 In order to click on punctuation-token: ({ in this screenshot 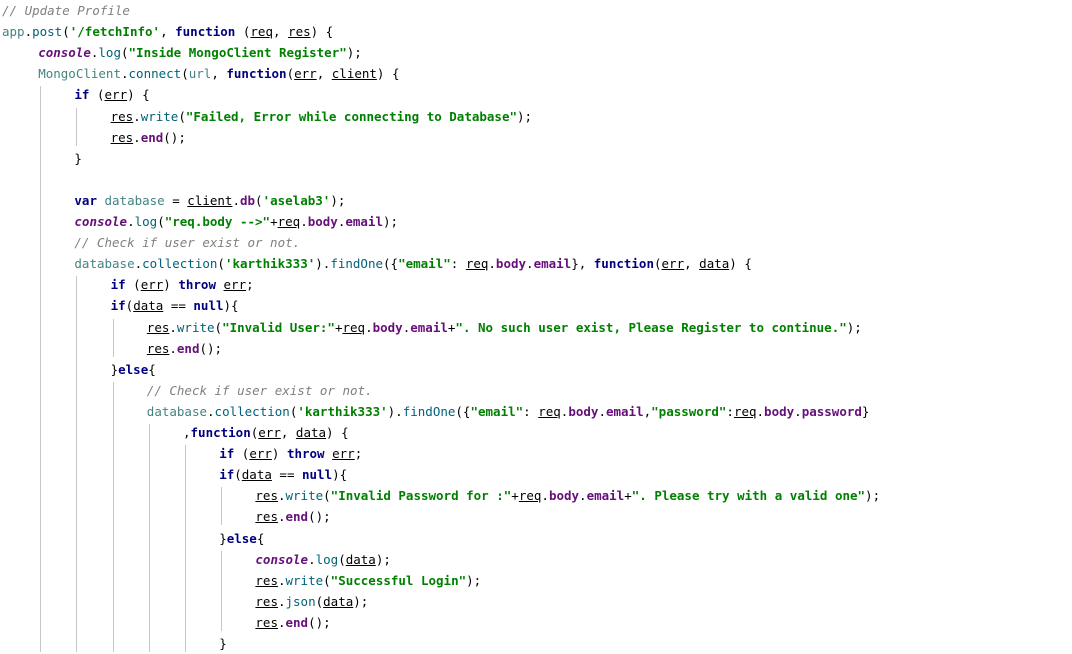, I will do `click(463, 411)`.